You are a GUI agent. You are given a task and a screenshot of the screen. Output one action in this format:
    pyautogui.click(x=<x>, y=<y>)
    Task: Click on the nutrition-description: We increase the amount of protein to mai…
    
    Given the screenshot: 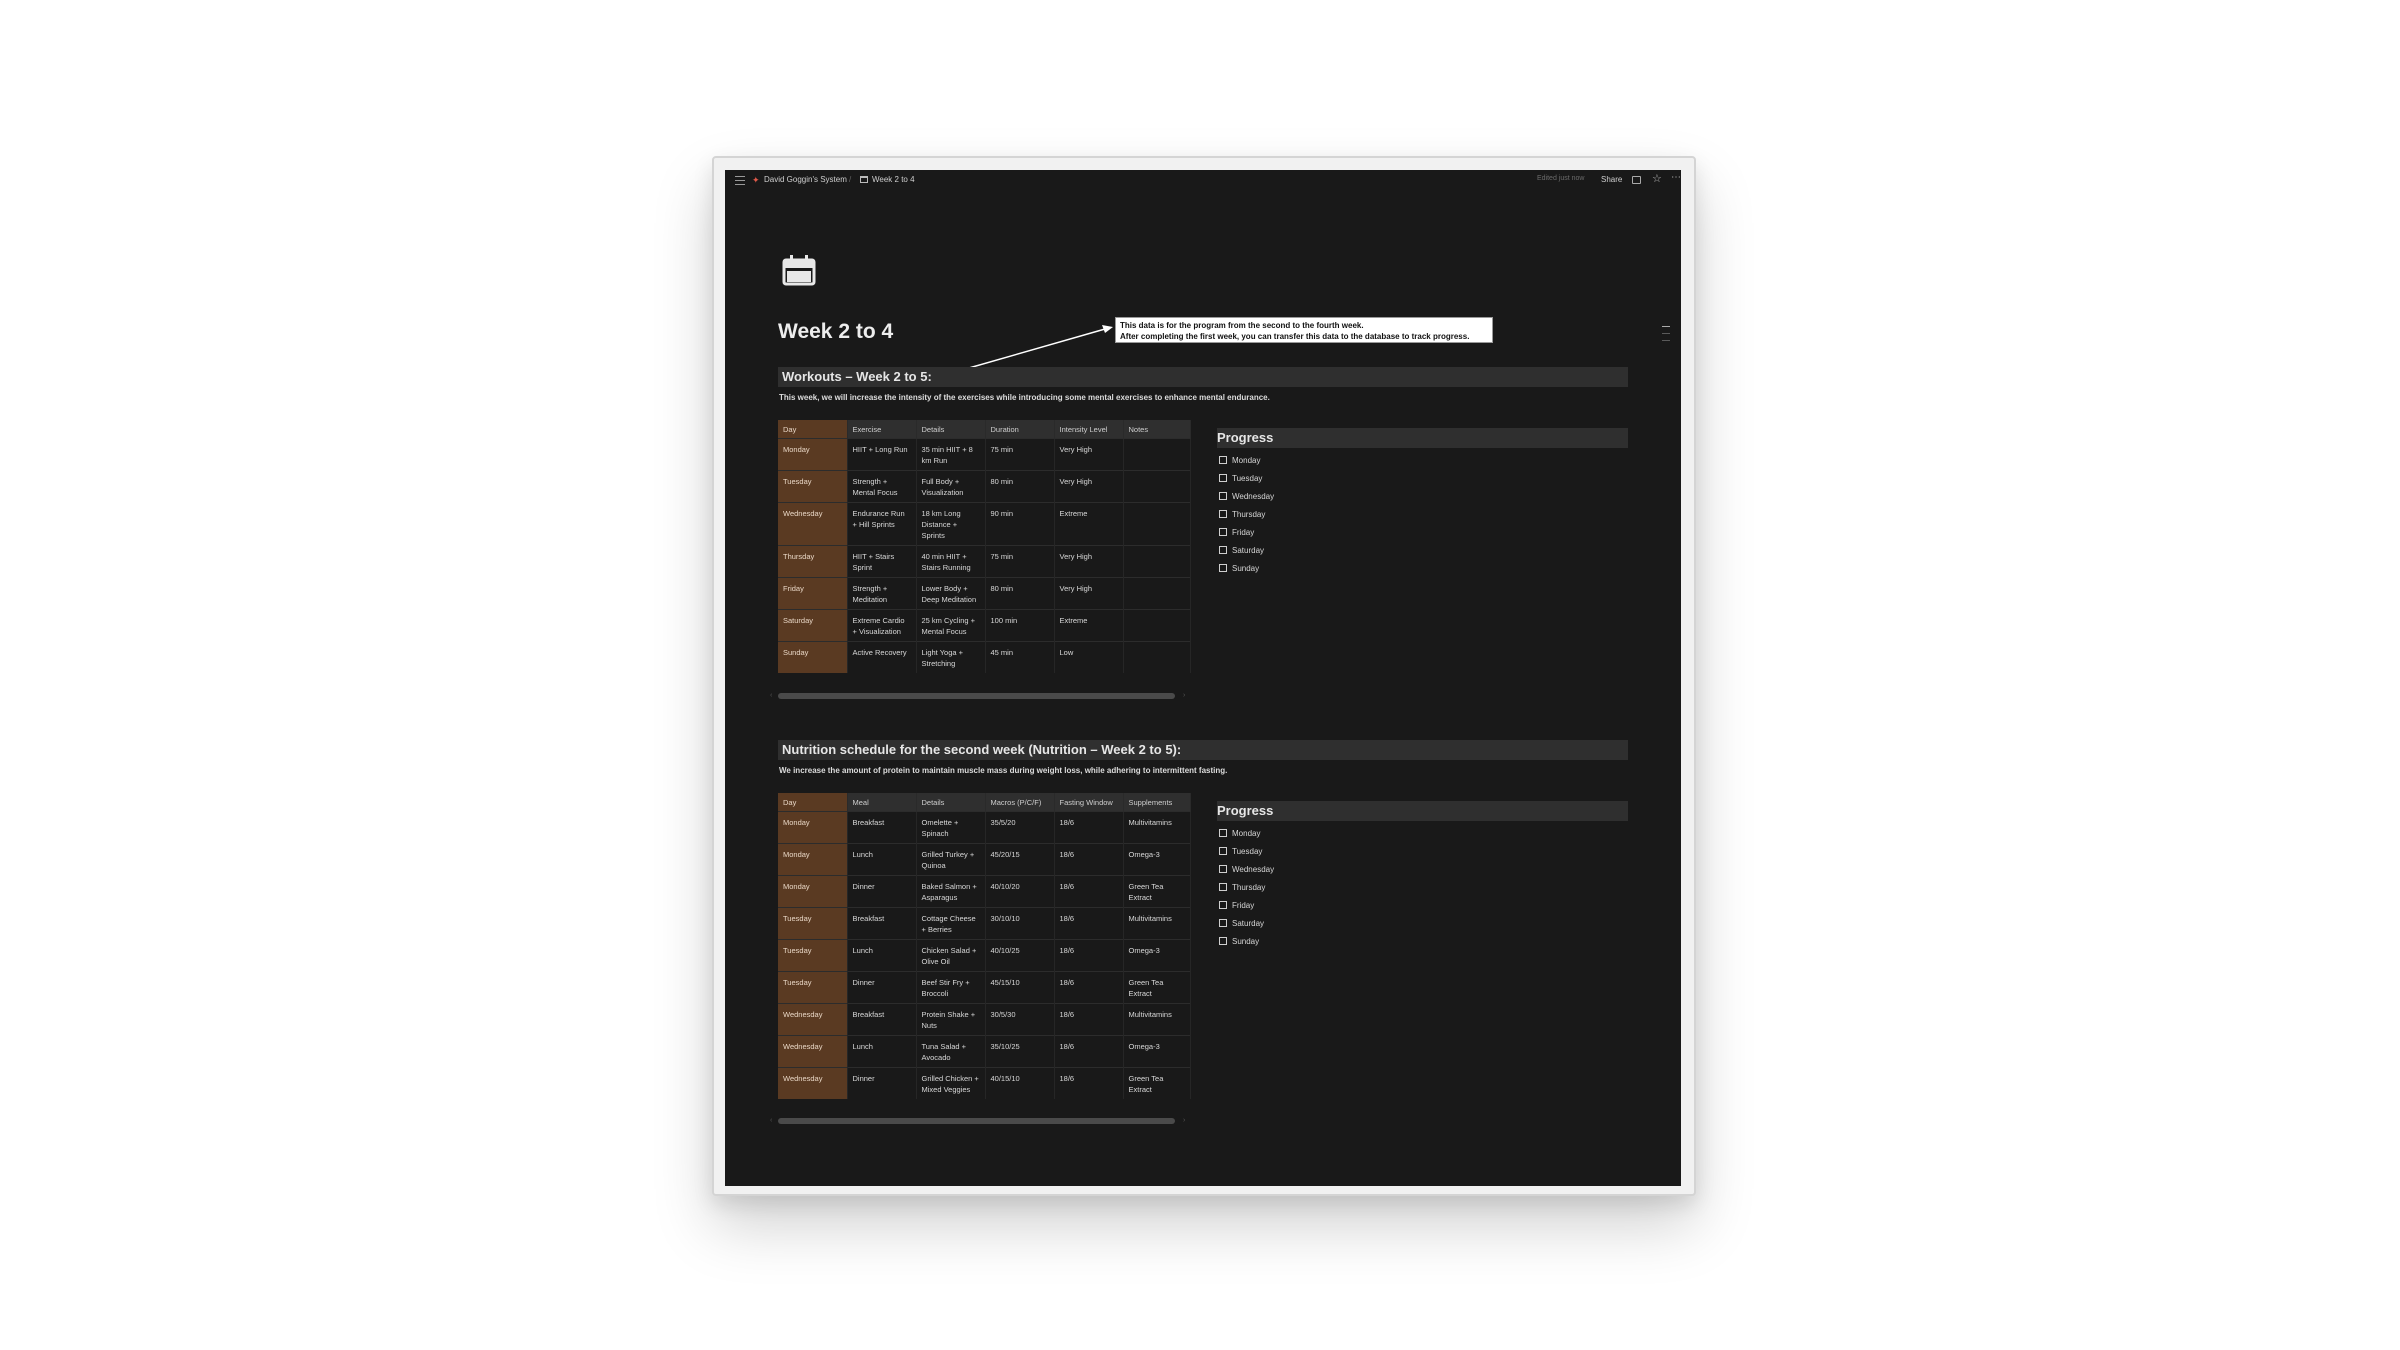 What is the action you would take?
    pyautogui.click(x=1003, y=770)
    